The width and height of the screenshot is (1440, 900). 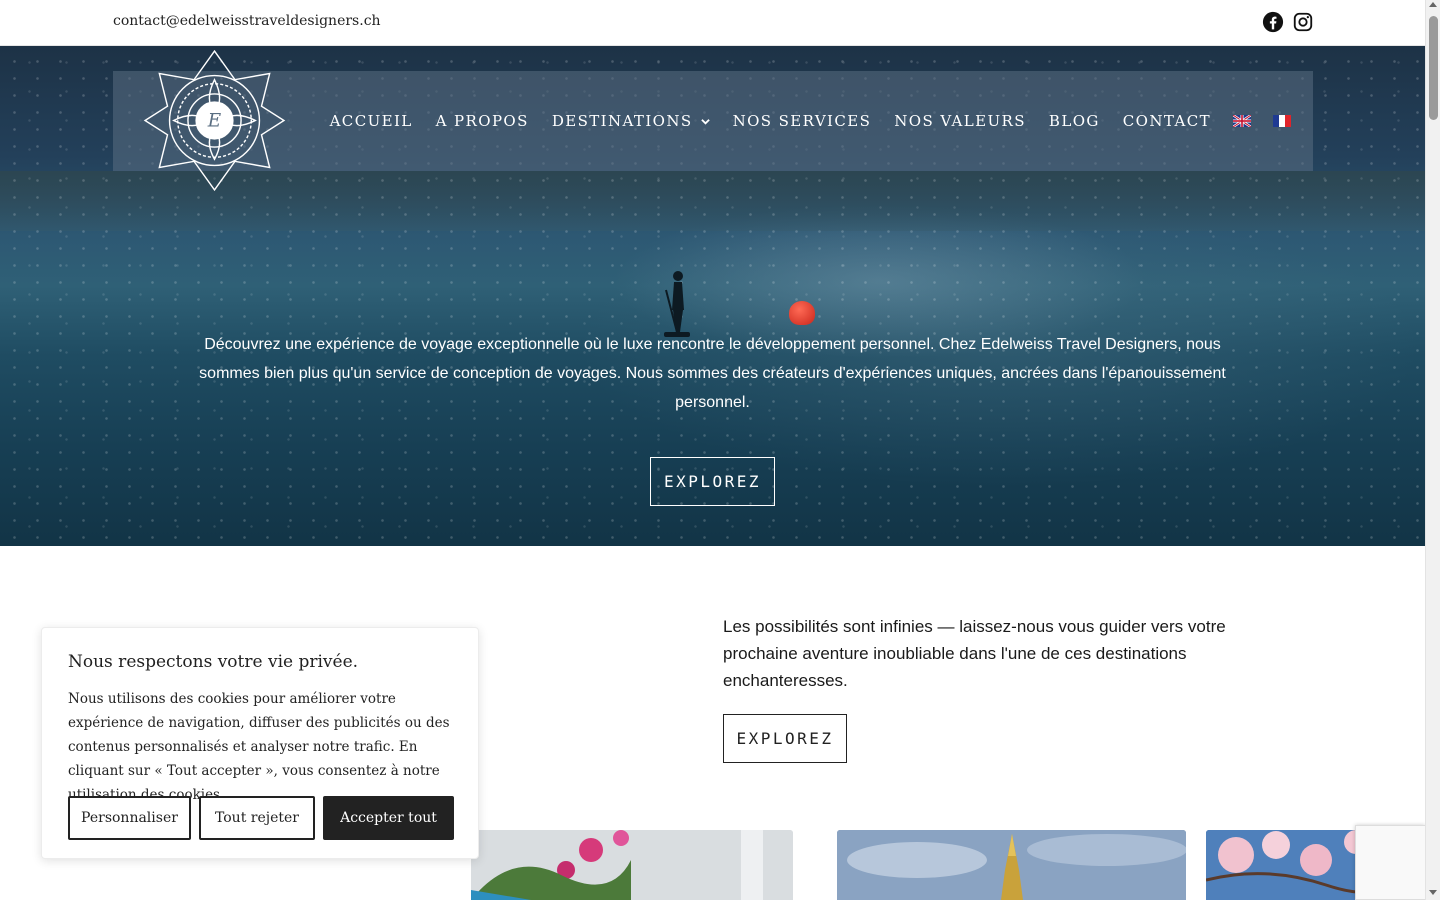 What do you see at coordinates (129, 818) in the screenshot?
I see `cookie-customize-button: Personnaliser` at bounding box center [129, 818].